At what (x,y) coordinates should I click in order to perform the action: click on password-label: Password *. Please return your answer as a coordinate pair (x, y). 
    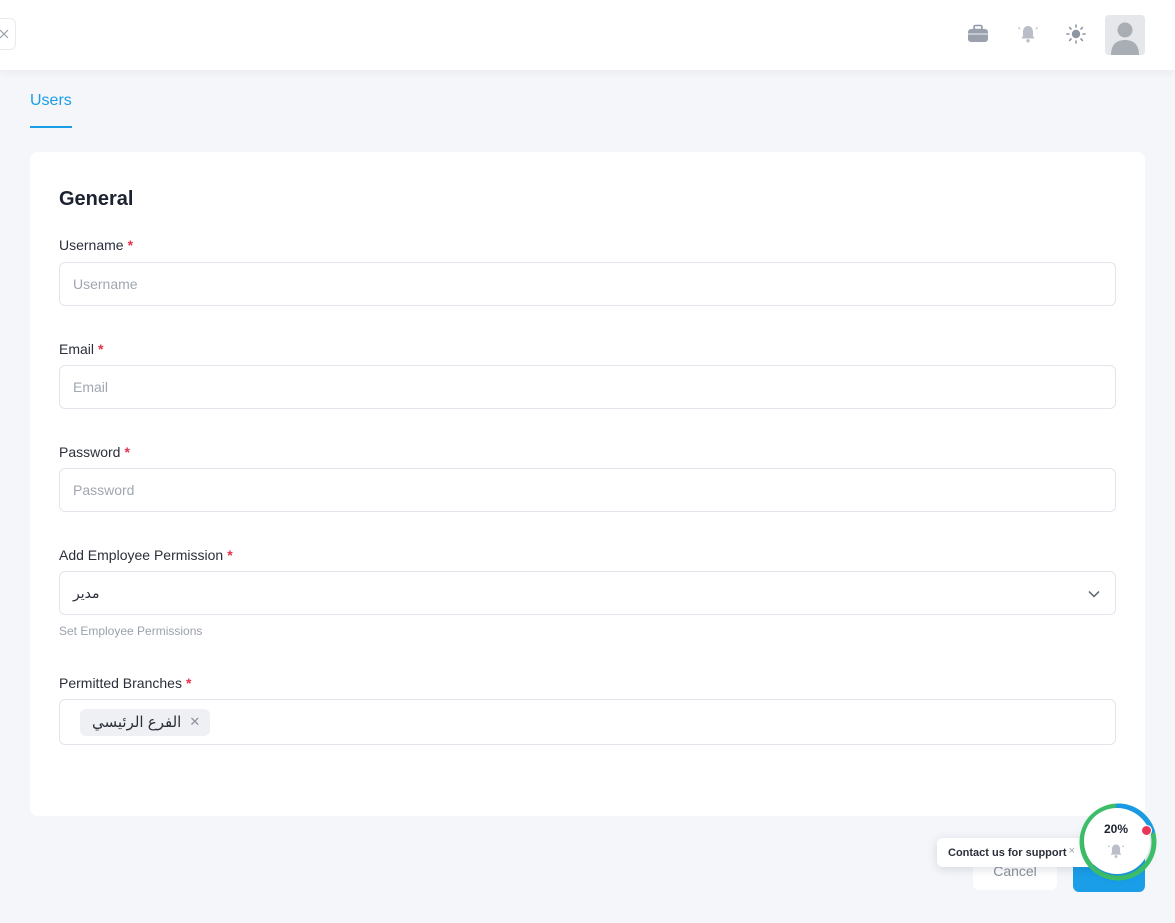
    Looking at the image, I should click on (94, 452).